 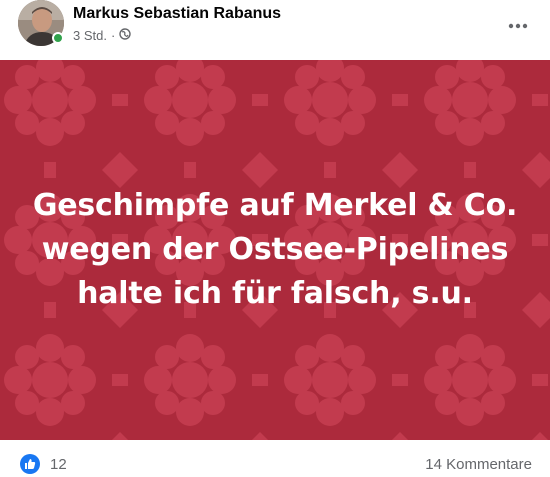 What do you see at coordinates (30, 464) in the screenshot?
I see `thumbs-up-icon` at bounding box center [30, 464].